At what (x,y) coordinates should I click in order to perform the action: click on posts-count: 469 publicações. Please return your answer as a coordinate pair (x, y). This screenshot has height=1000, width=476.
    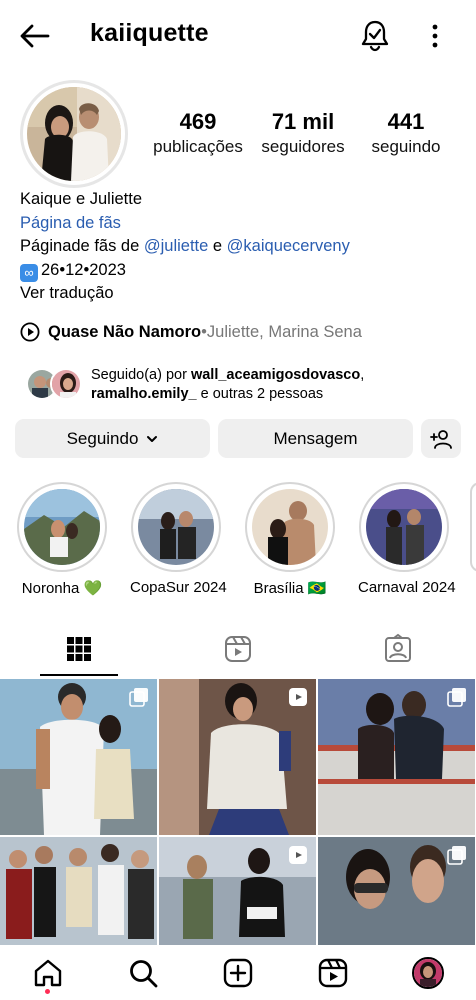
    Looking at the image, I should click on (198, 134).